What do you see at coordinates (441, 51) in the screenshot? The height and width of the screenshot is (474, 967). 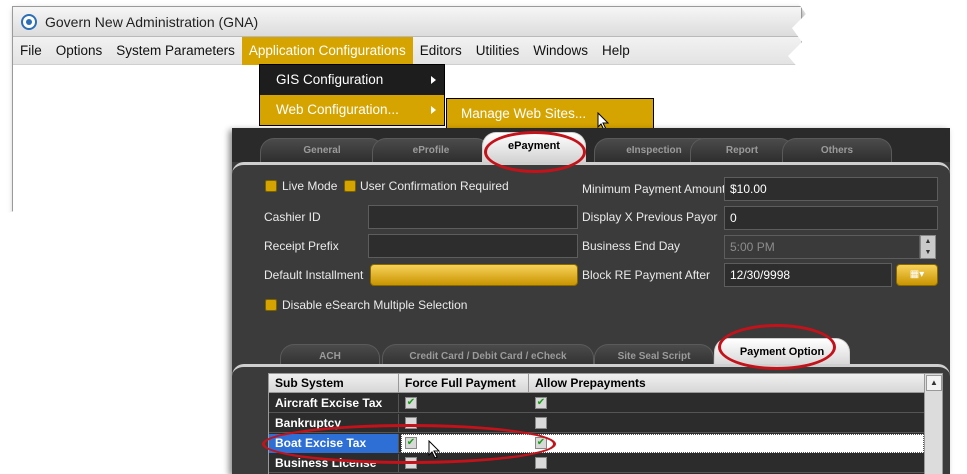 I see `menu-editors: Editors` at bounding box center [441, 51].